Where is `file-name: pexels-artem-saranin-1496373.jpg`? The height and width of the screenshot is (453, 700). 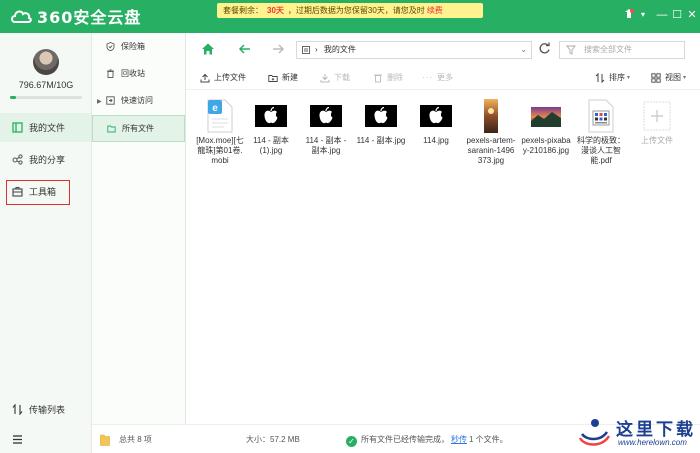 file-name: pexels-artem-saranin-1496373.jpg is located at coordinates (491, 150).